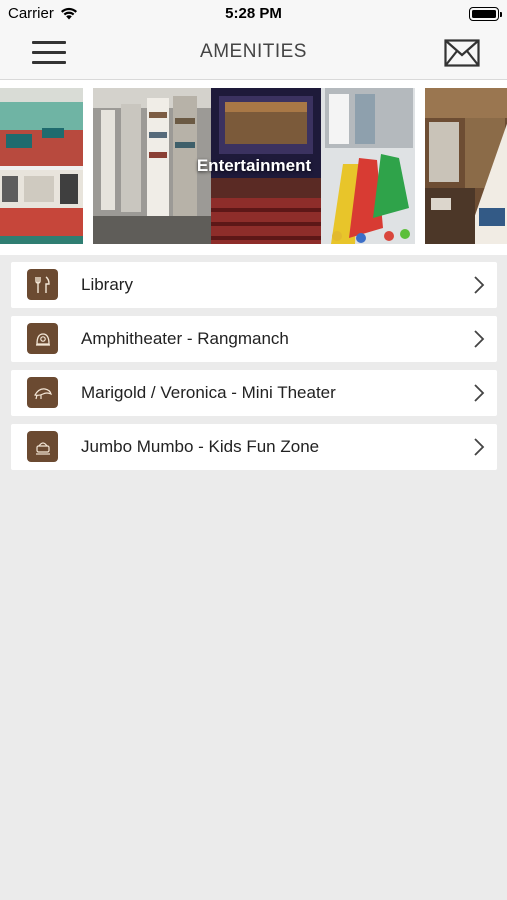 The image size is (507, 900). I want to click on sports-hall-image, so click(41, 166).